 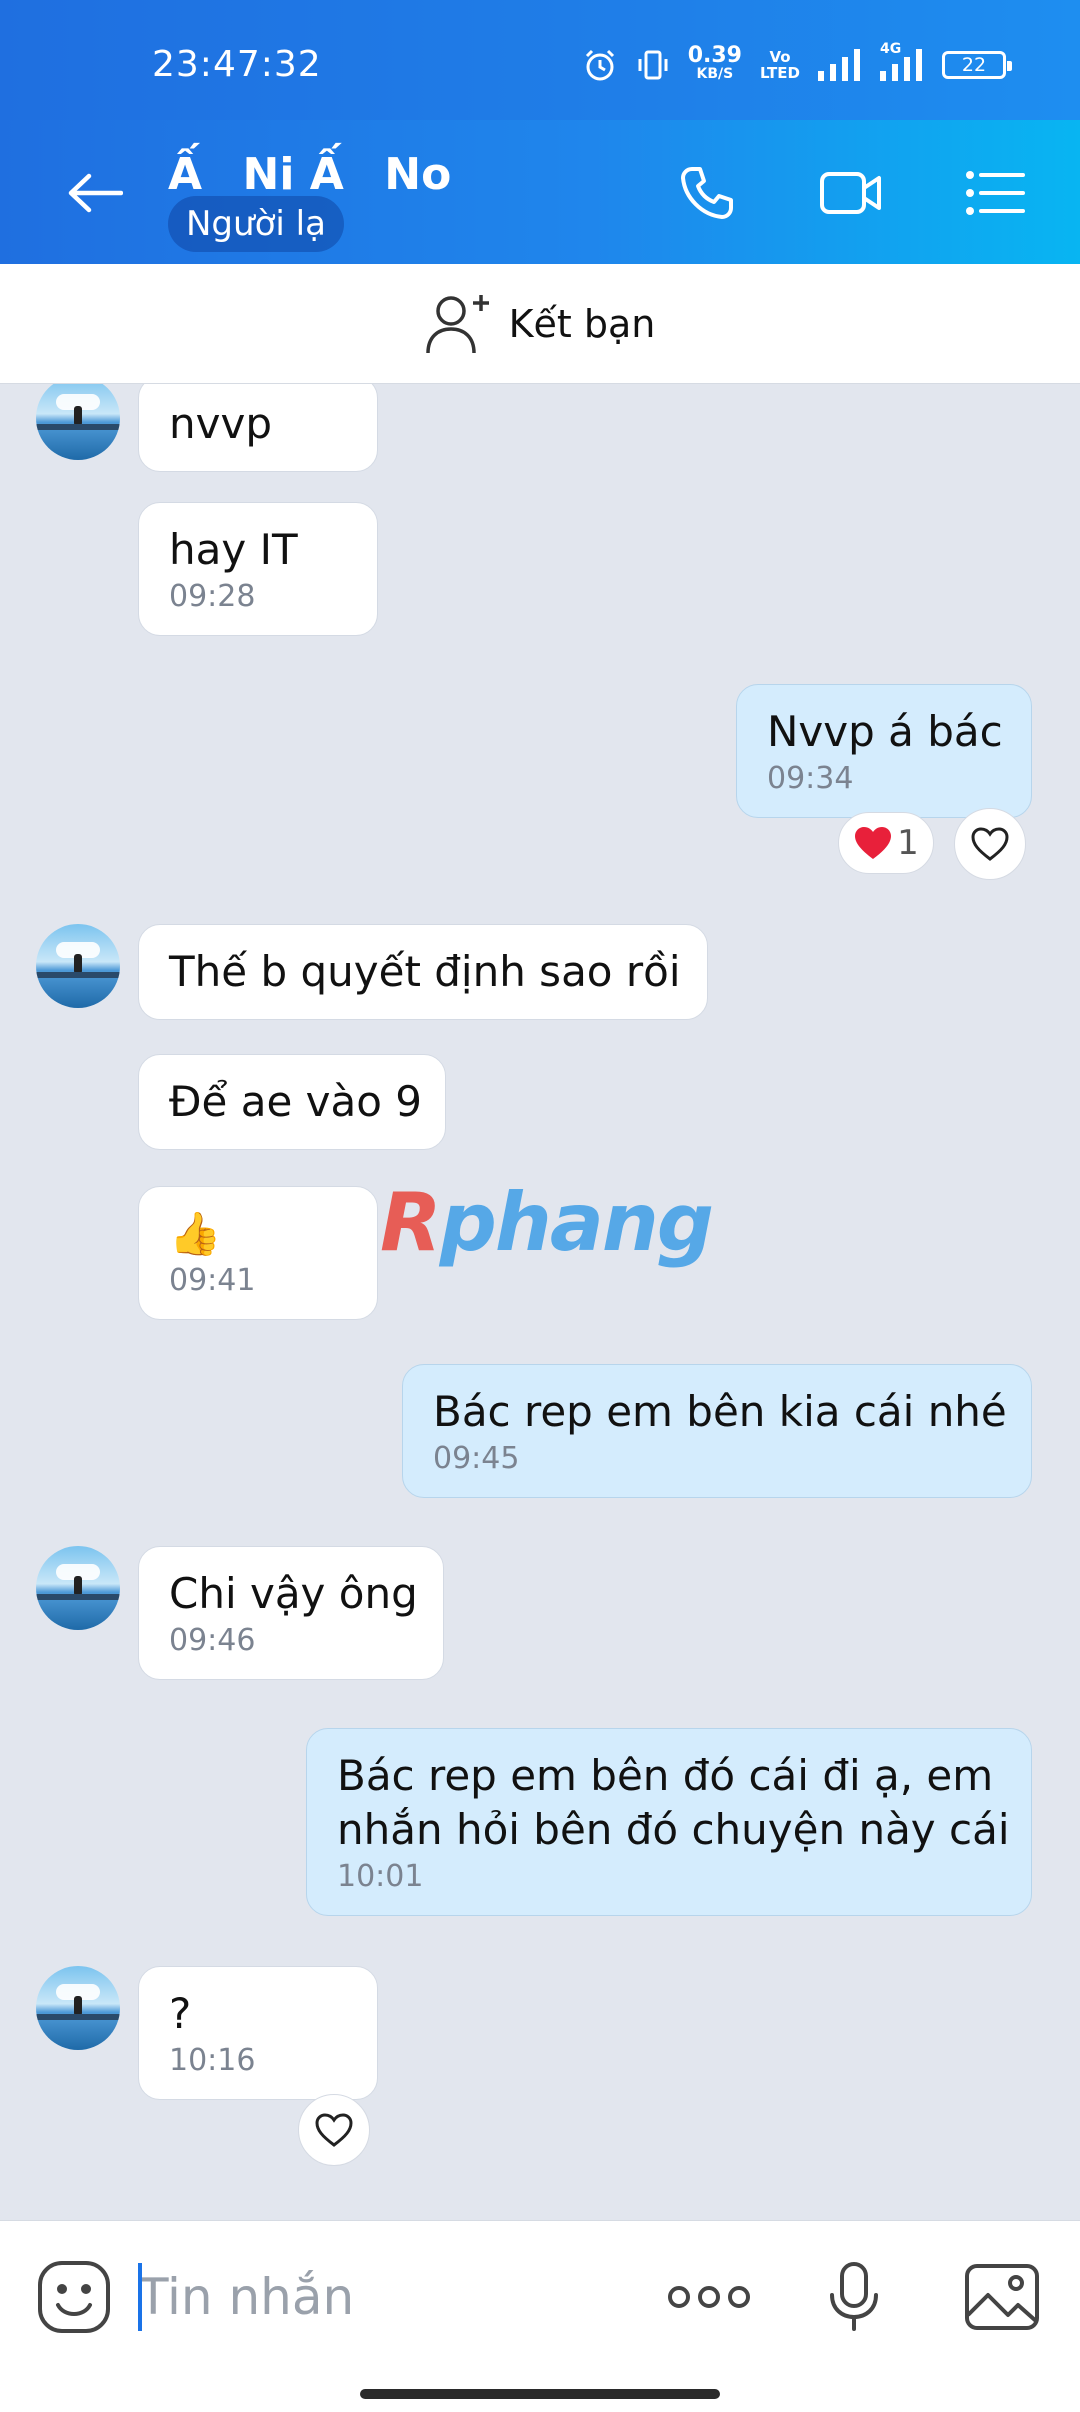 I want to click on message-text: Chi vậy ông, so click(x=293, y=1593).